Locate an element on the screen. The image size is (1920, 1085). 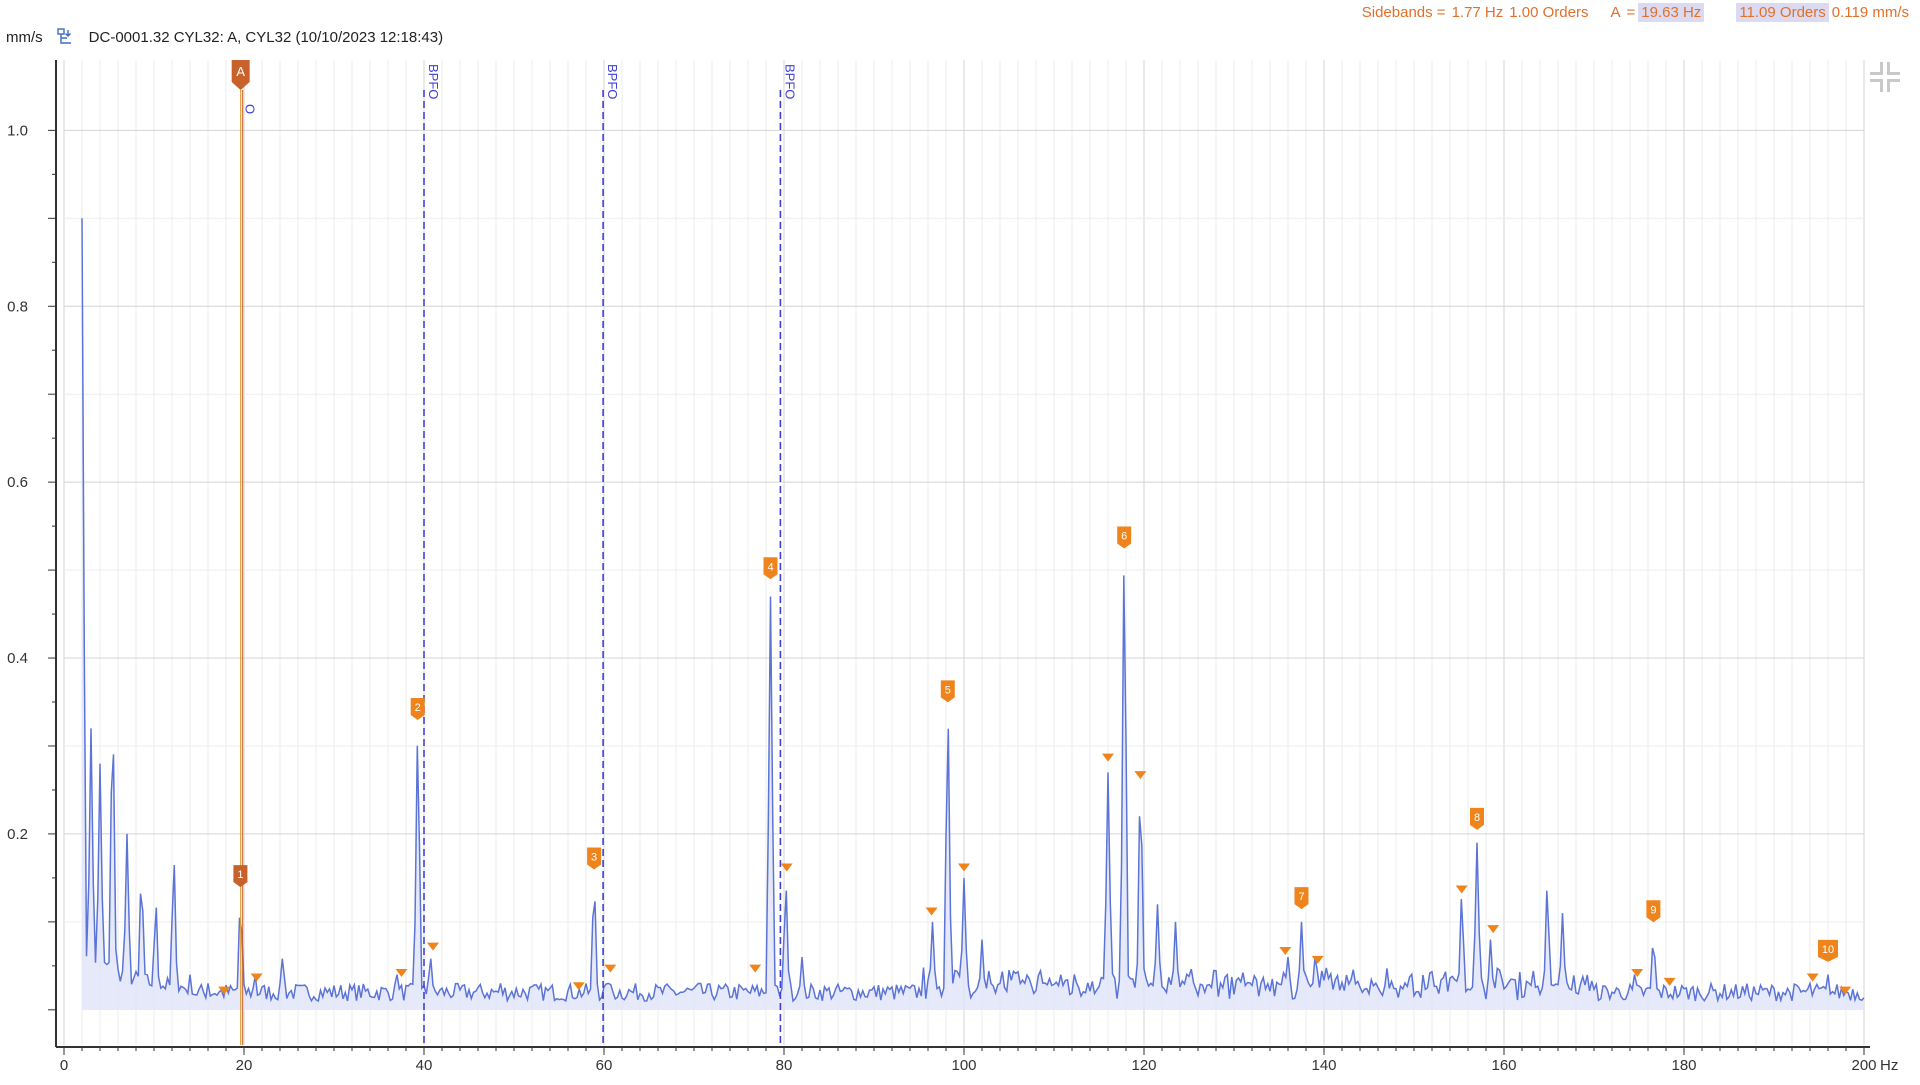
x-tick-label: 160 is located at coordinates (1503, 1065).